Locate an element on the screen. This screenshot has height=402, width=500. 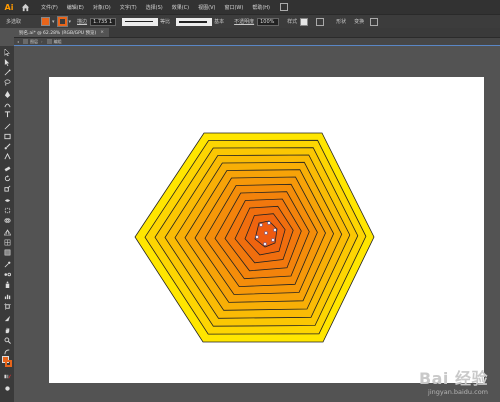
watermark-url: jingyan.baidu.com is located at coordinates (458, 392).